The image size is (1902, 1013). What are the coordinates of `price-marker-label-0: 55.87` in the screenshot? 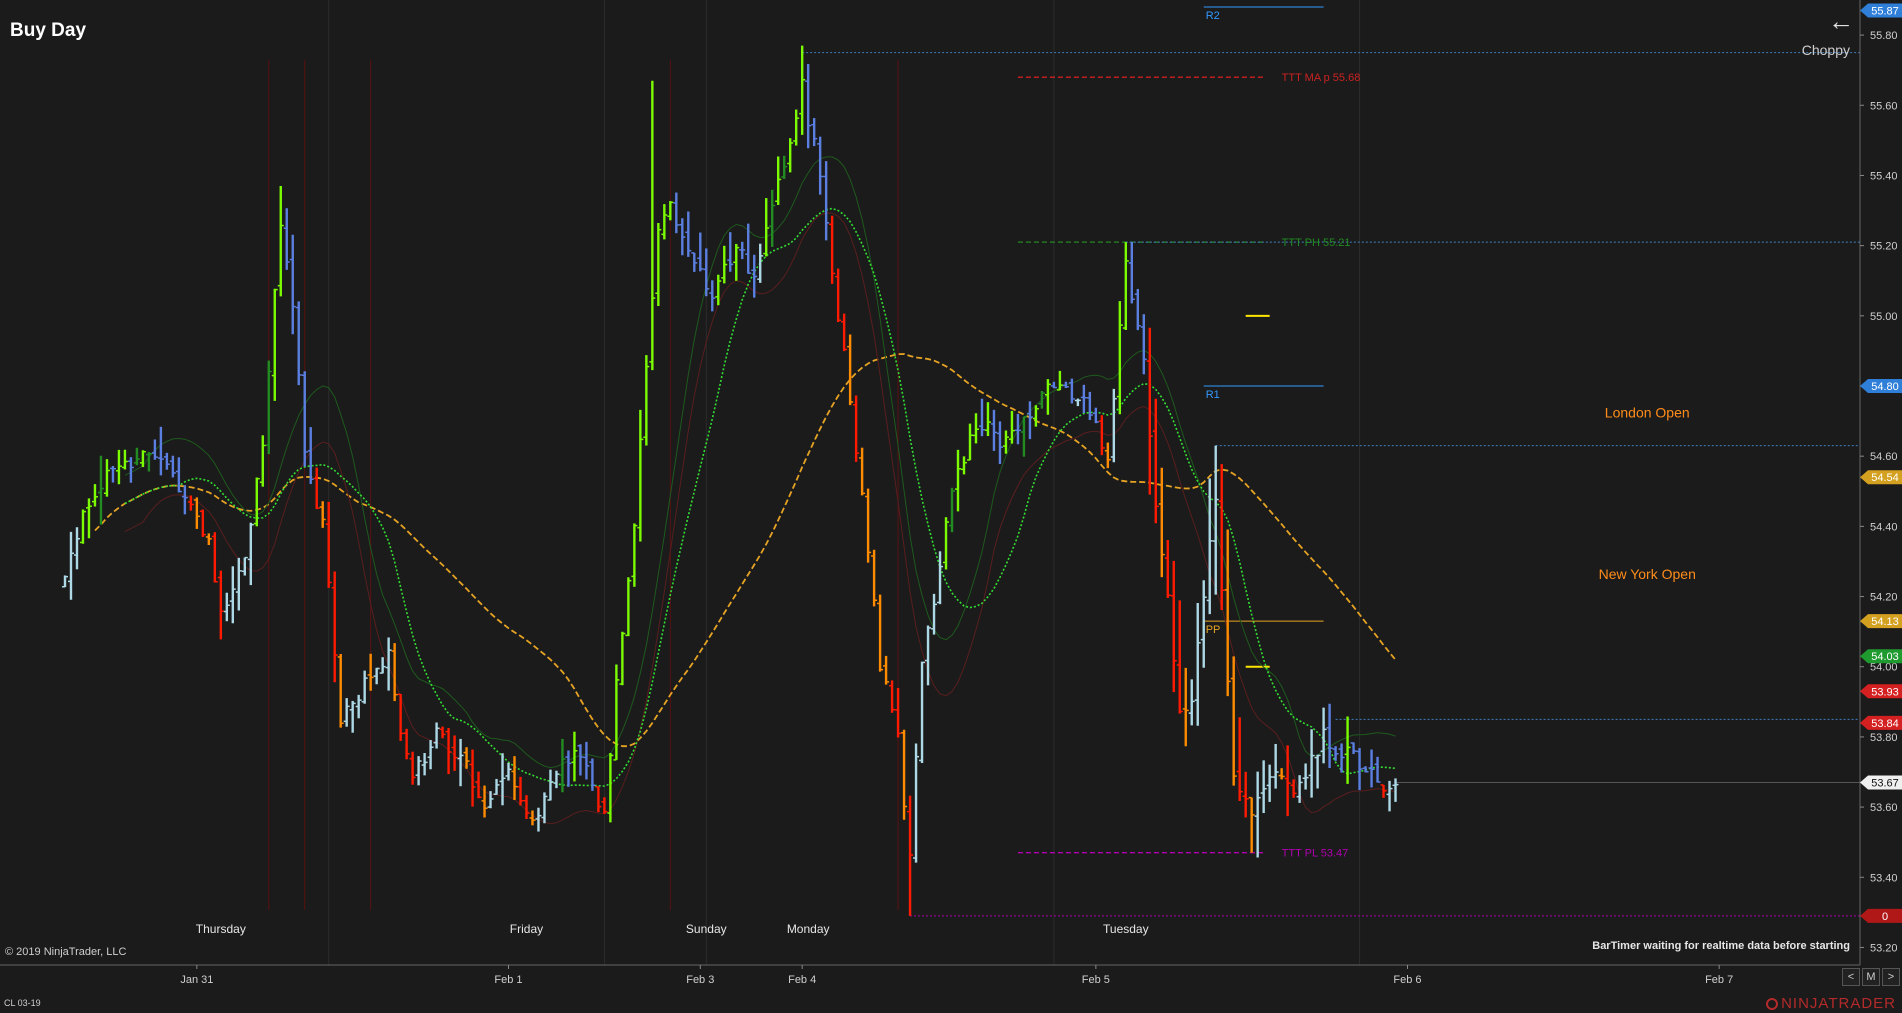 It's located at (1885, 12).